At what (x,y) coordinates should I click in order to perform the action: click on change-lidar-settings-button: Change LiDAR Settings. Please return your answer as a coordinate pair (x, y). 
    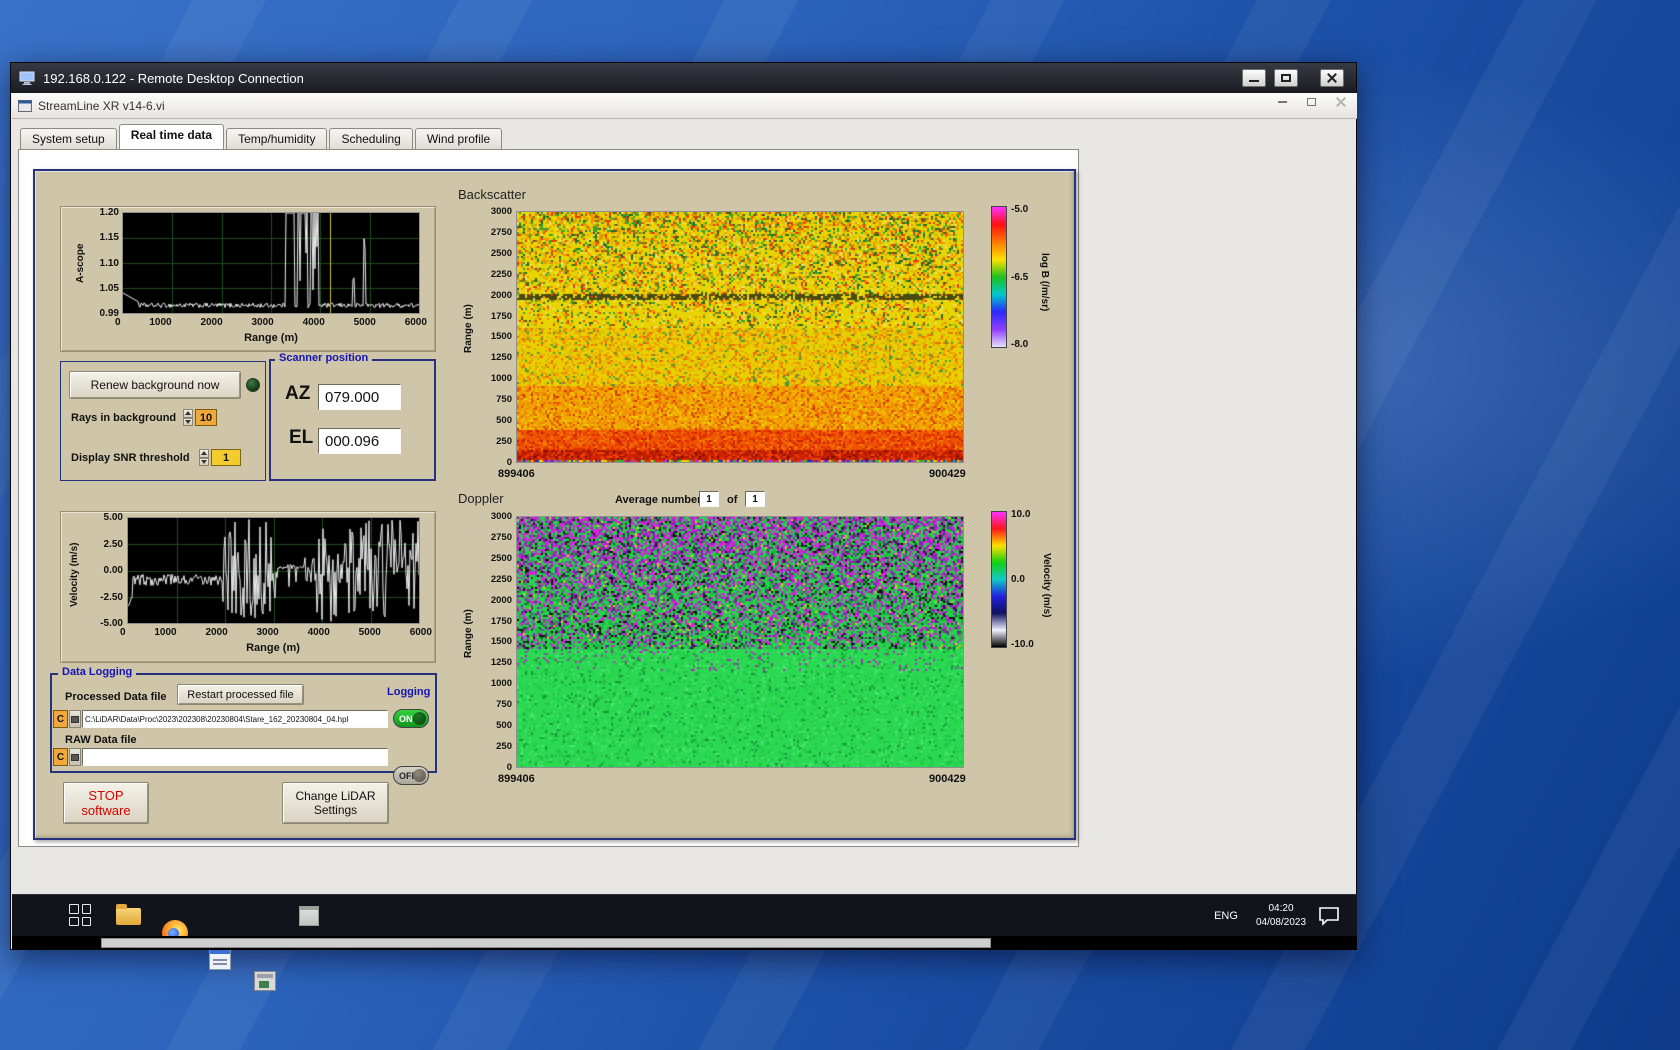
    Looking at the image, I should click on (335, 803).